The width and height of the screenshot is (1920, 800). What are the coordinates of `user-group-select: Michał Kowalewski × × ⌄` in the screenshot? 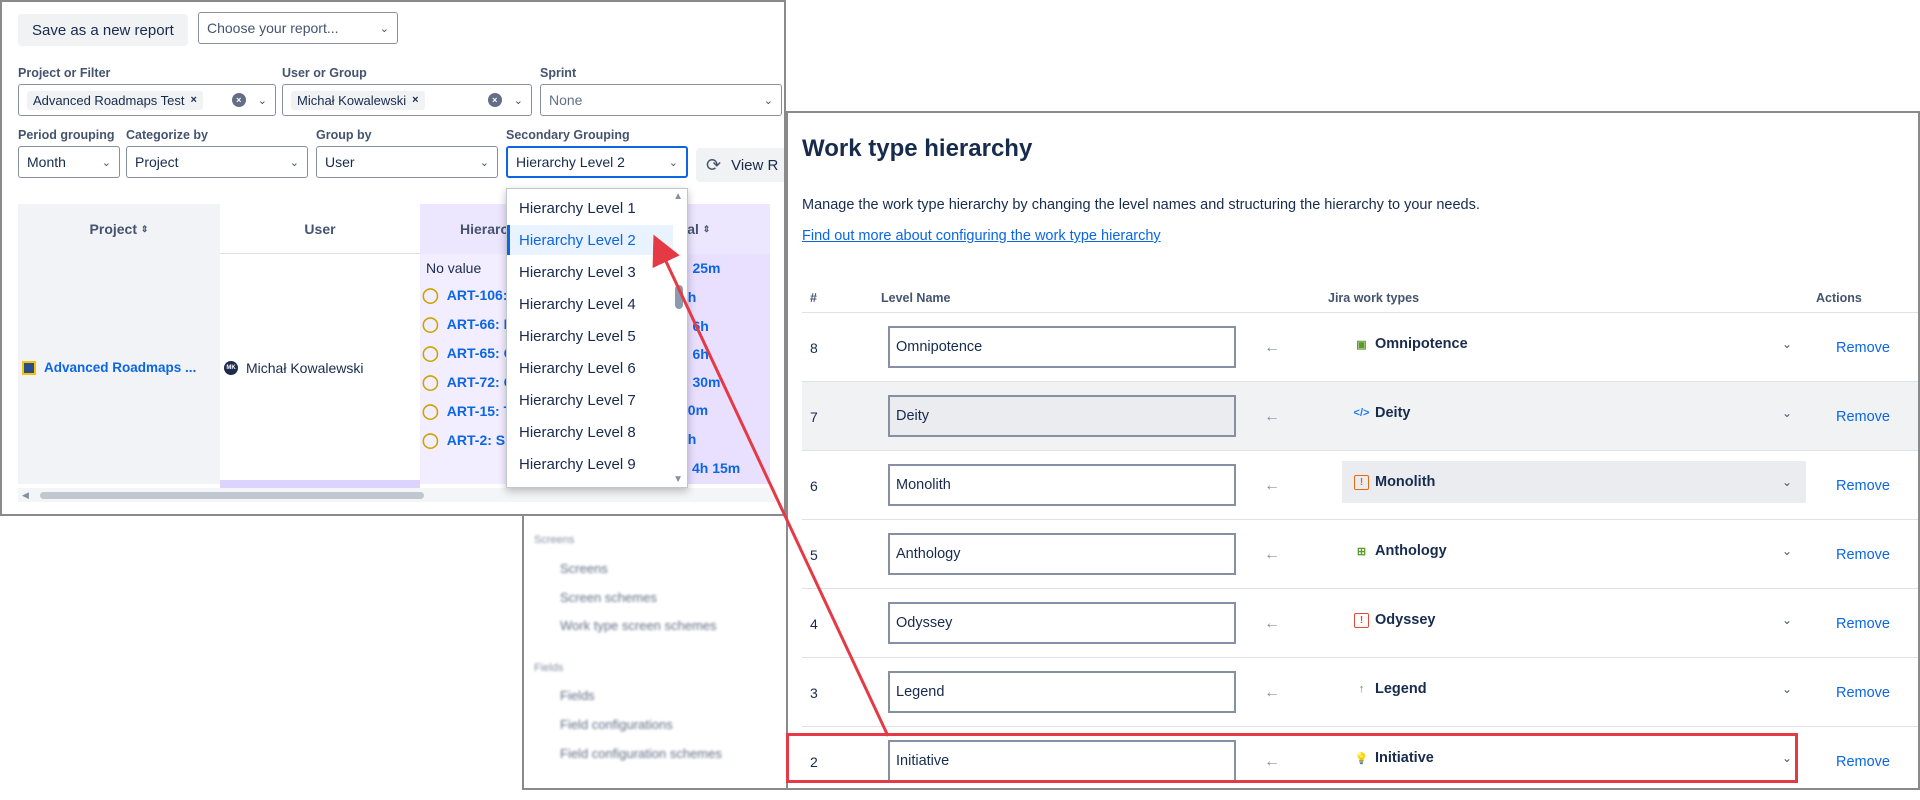 It's located at (407, 100).